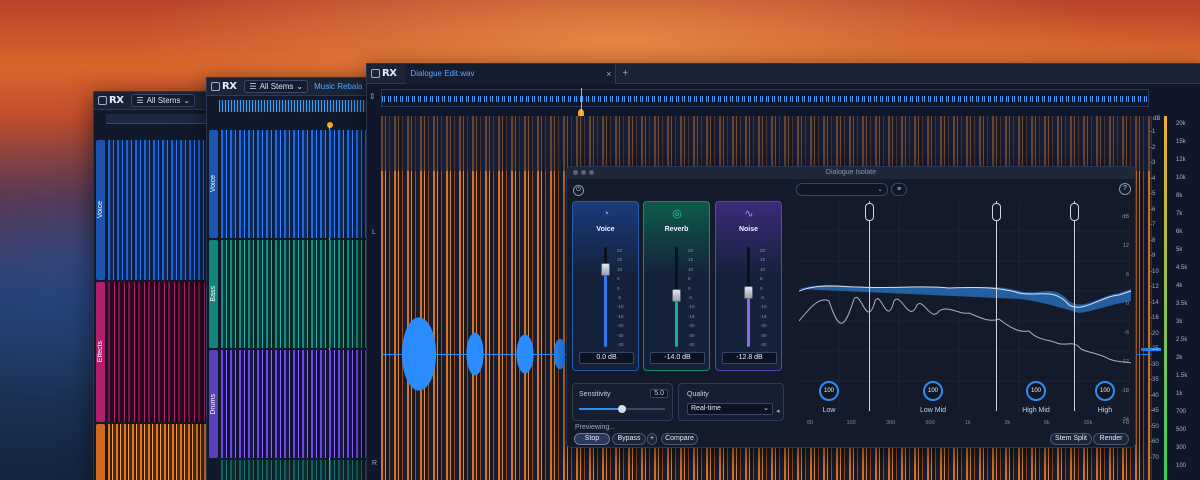  I want to click on sensitivity-panel: Sensitivity 5.0, so click(622, 402).